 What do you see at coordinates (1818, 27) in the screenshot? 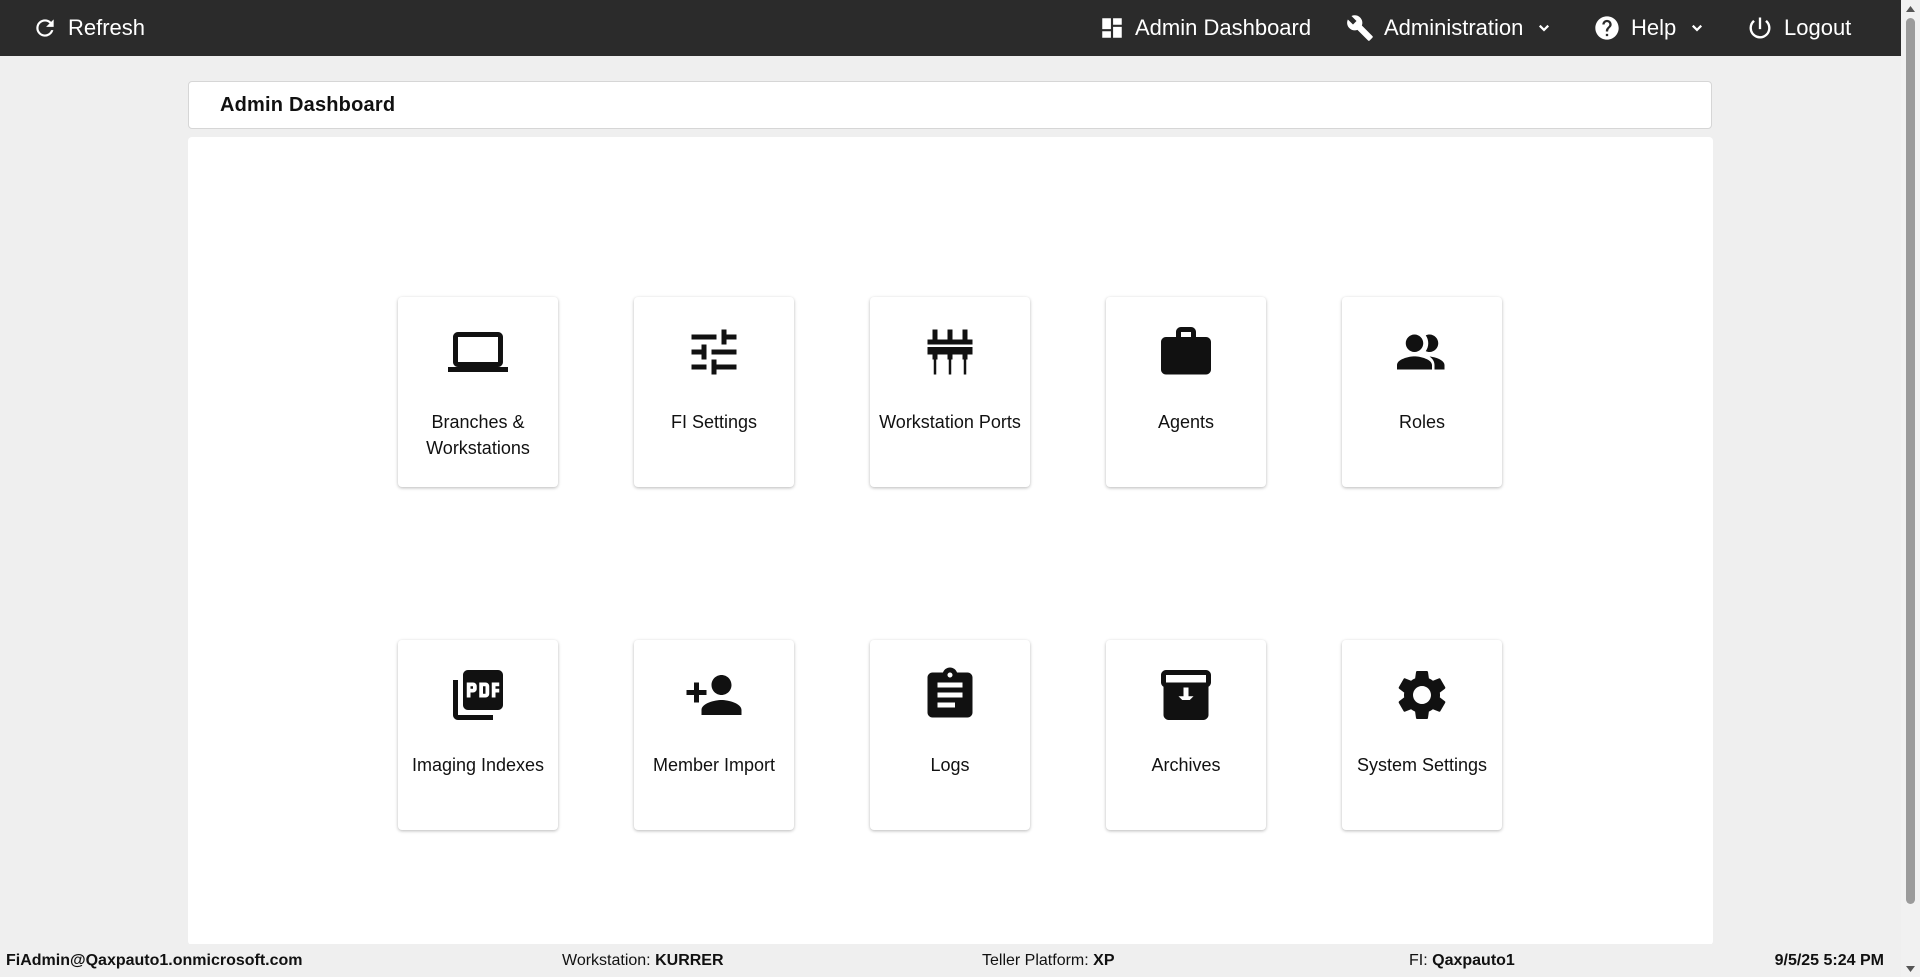
I see `logout-label: Logout` at bounding box center [1818, 27].